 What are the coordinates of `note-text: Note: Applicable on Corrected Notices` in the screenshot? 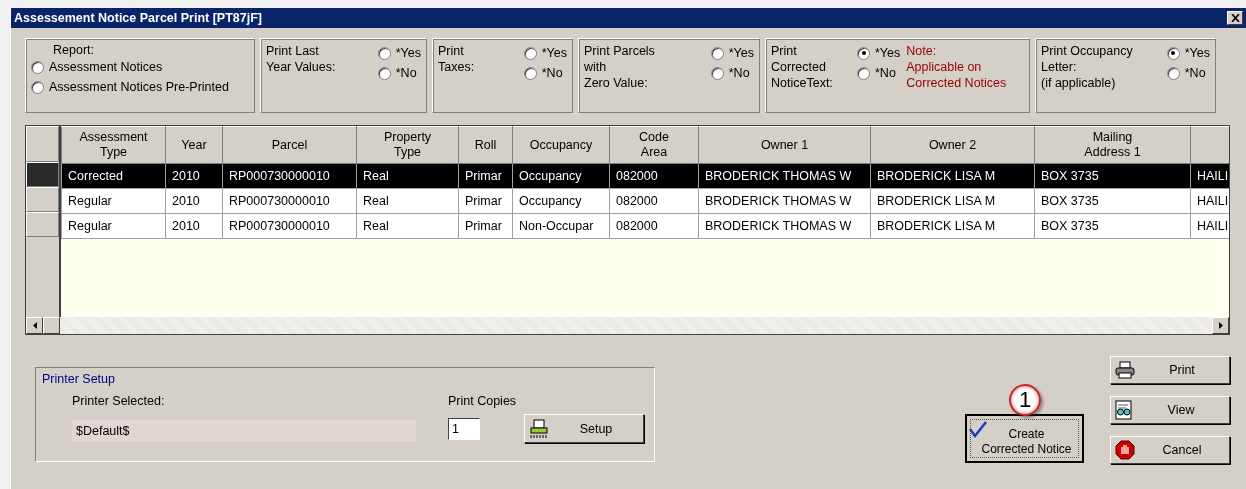 It's located at (956, 67).